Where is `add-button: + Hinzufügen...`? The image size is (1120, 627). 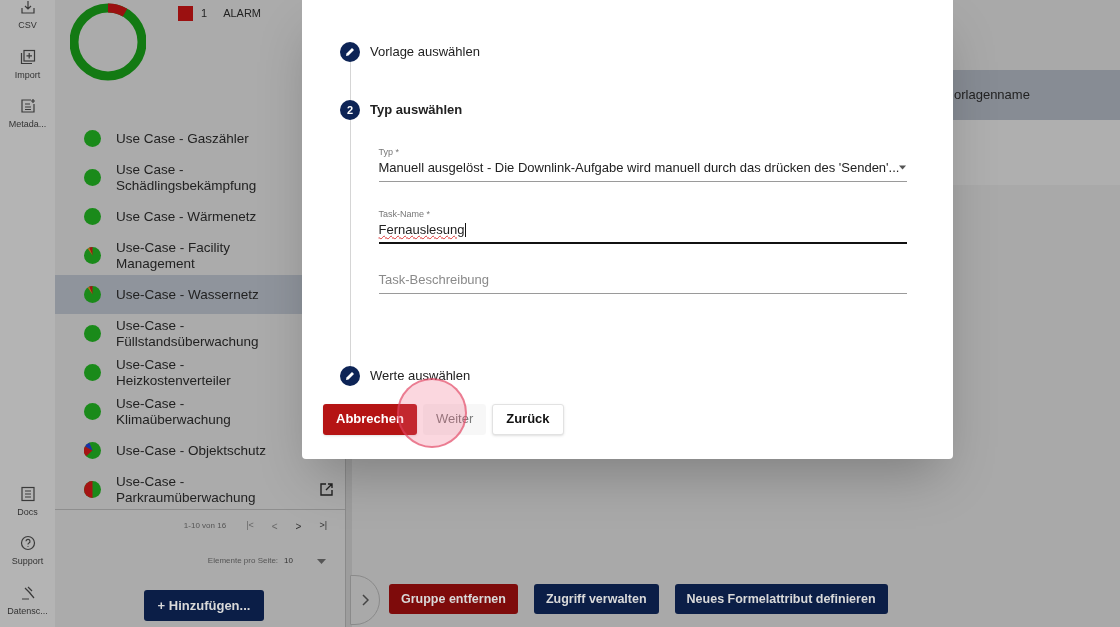 add-button: + Hinzufügen... is located at coordinates (204, 605).